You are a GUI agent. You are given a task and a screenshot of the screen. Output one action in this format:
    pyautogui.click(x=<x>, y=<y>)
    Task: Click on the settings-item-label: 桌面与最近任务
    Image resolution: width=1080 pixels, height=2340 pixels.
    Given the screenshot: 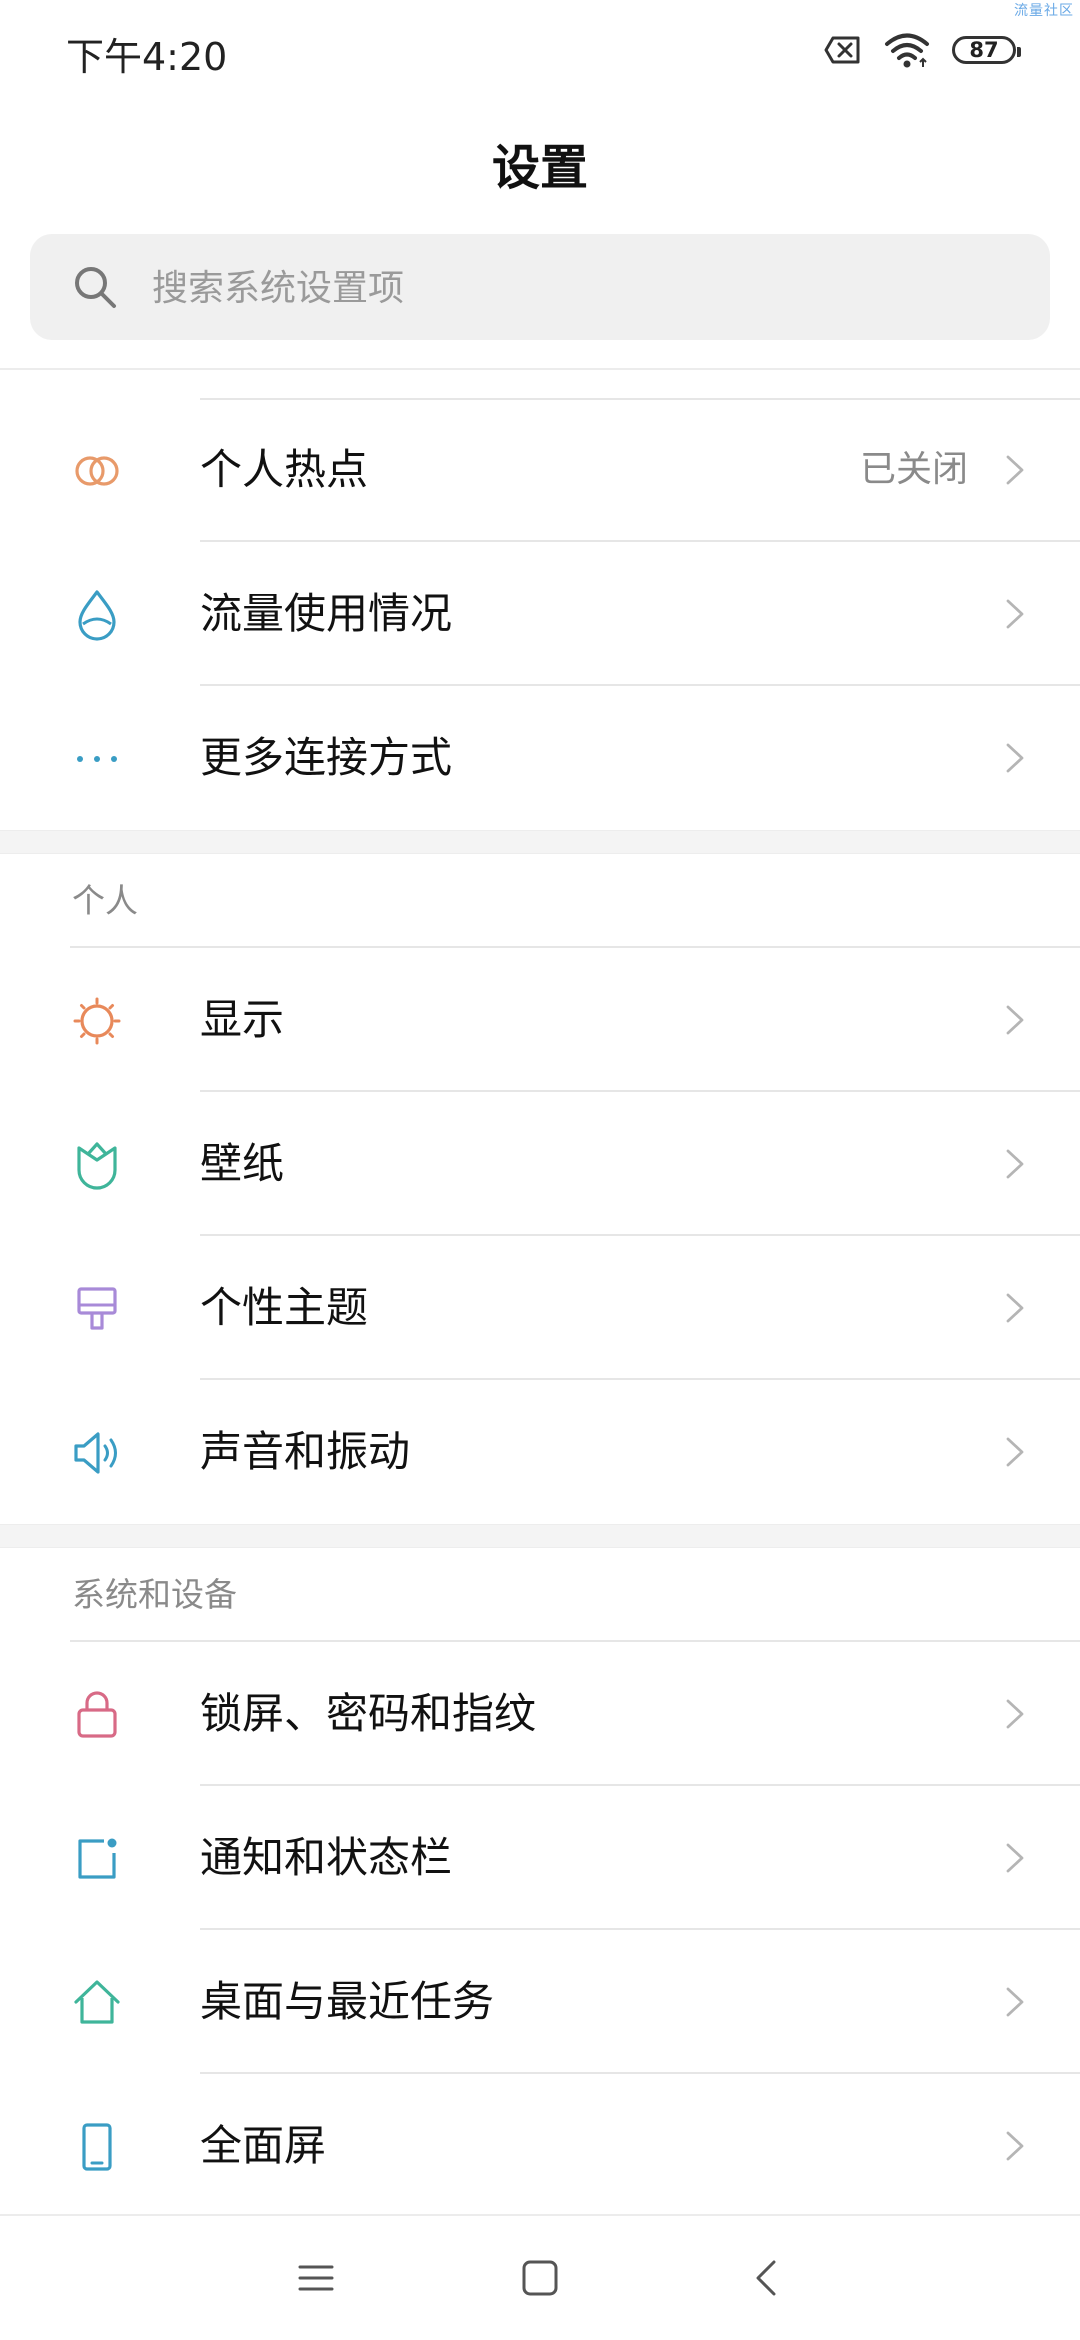 What is the action you would take?
    pyautogui.click(x=347, y=2001)
    